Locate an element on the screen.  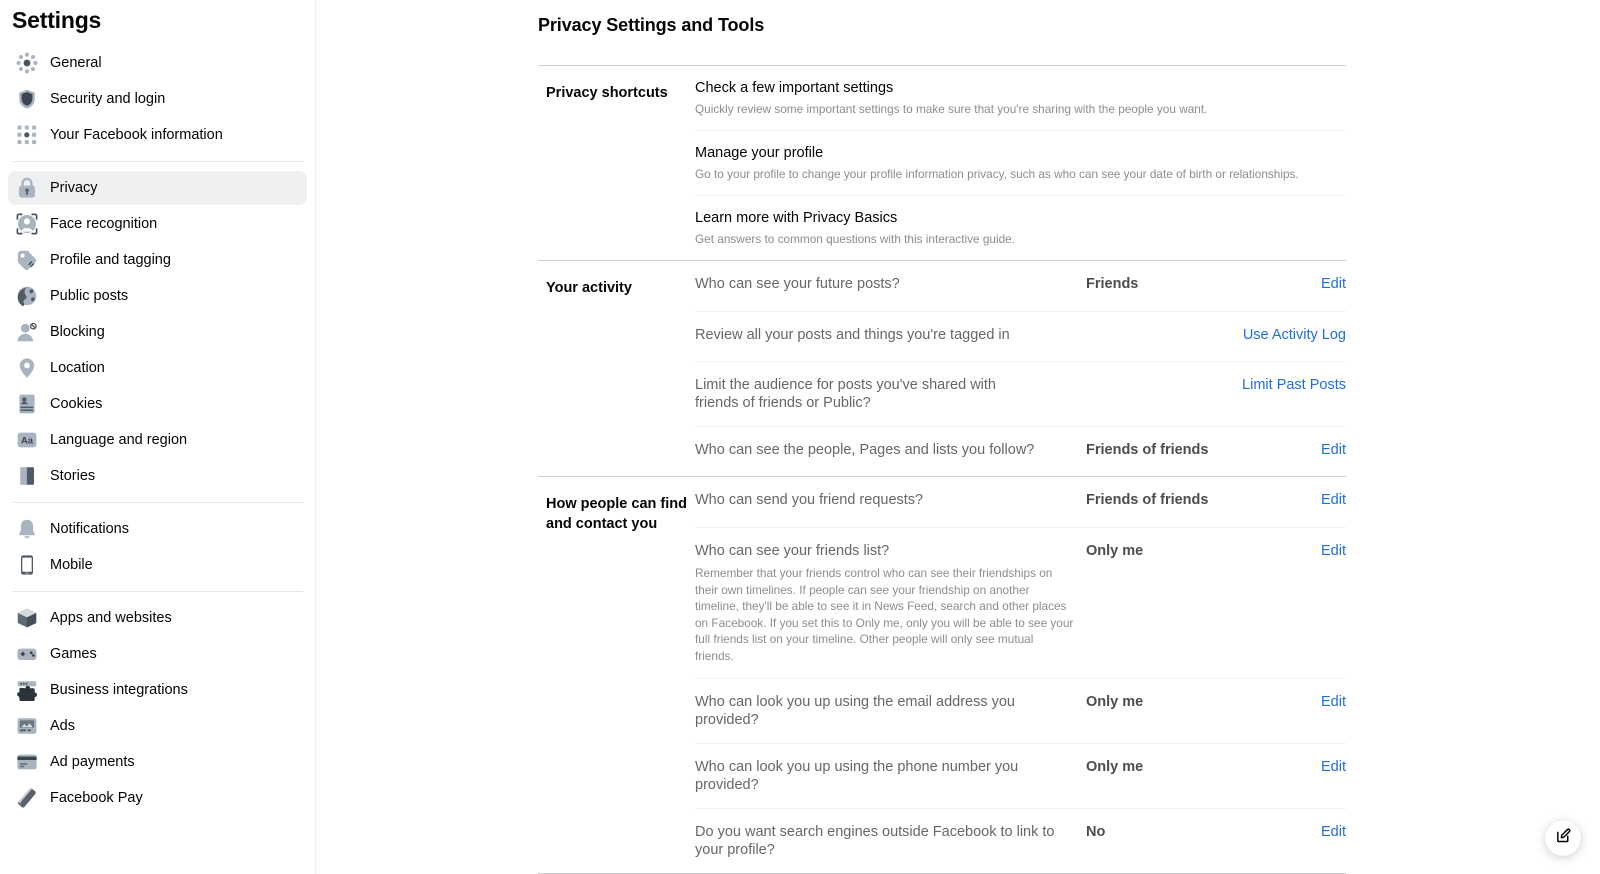
compose-edit-icon is located at coordinates (1563, 838).